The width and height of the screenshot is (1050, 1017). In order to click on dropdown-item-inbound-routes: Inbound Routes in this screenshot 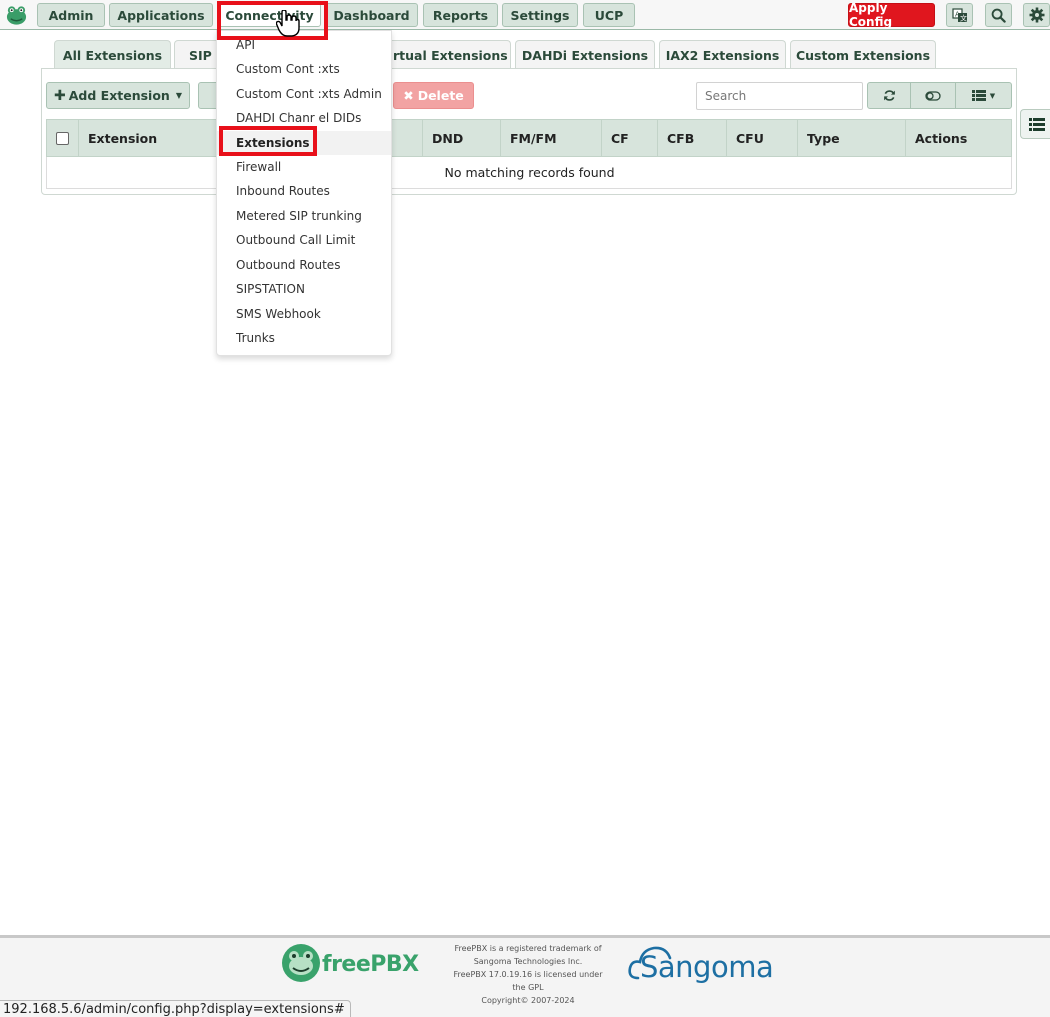, I will do `click(304, 191)`.